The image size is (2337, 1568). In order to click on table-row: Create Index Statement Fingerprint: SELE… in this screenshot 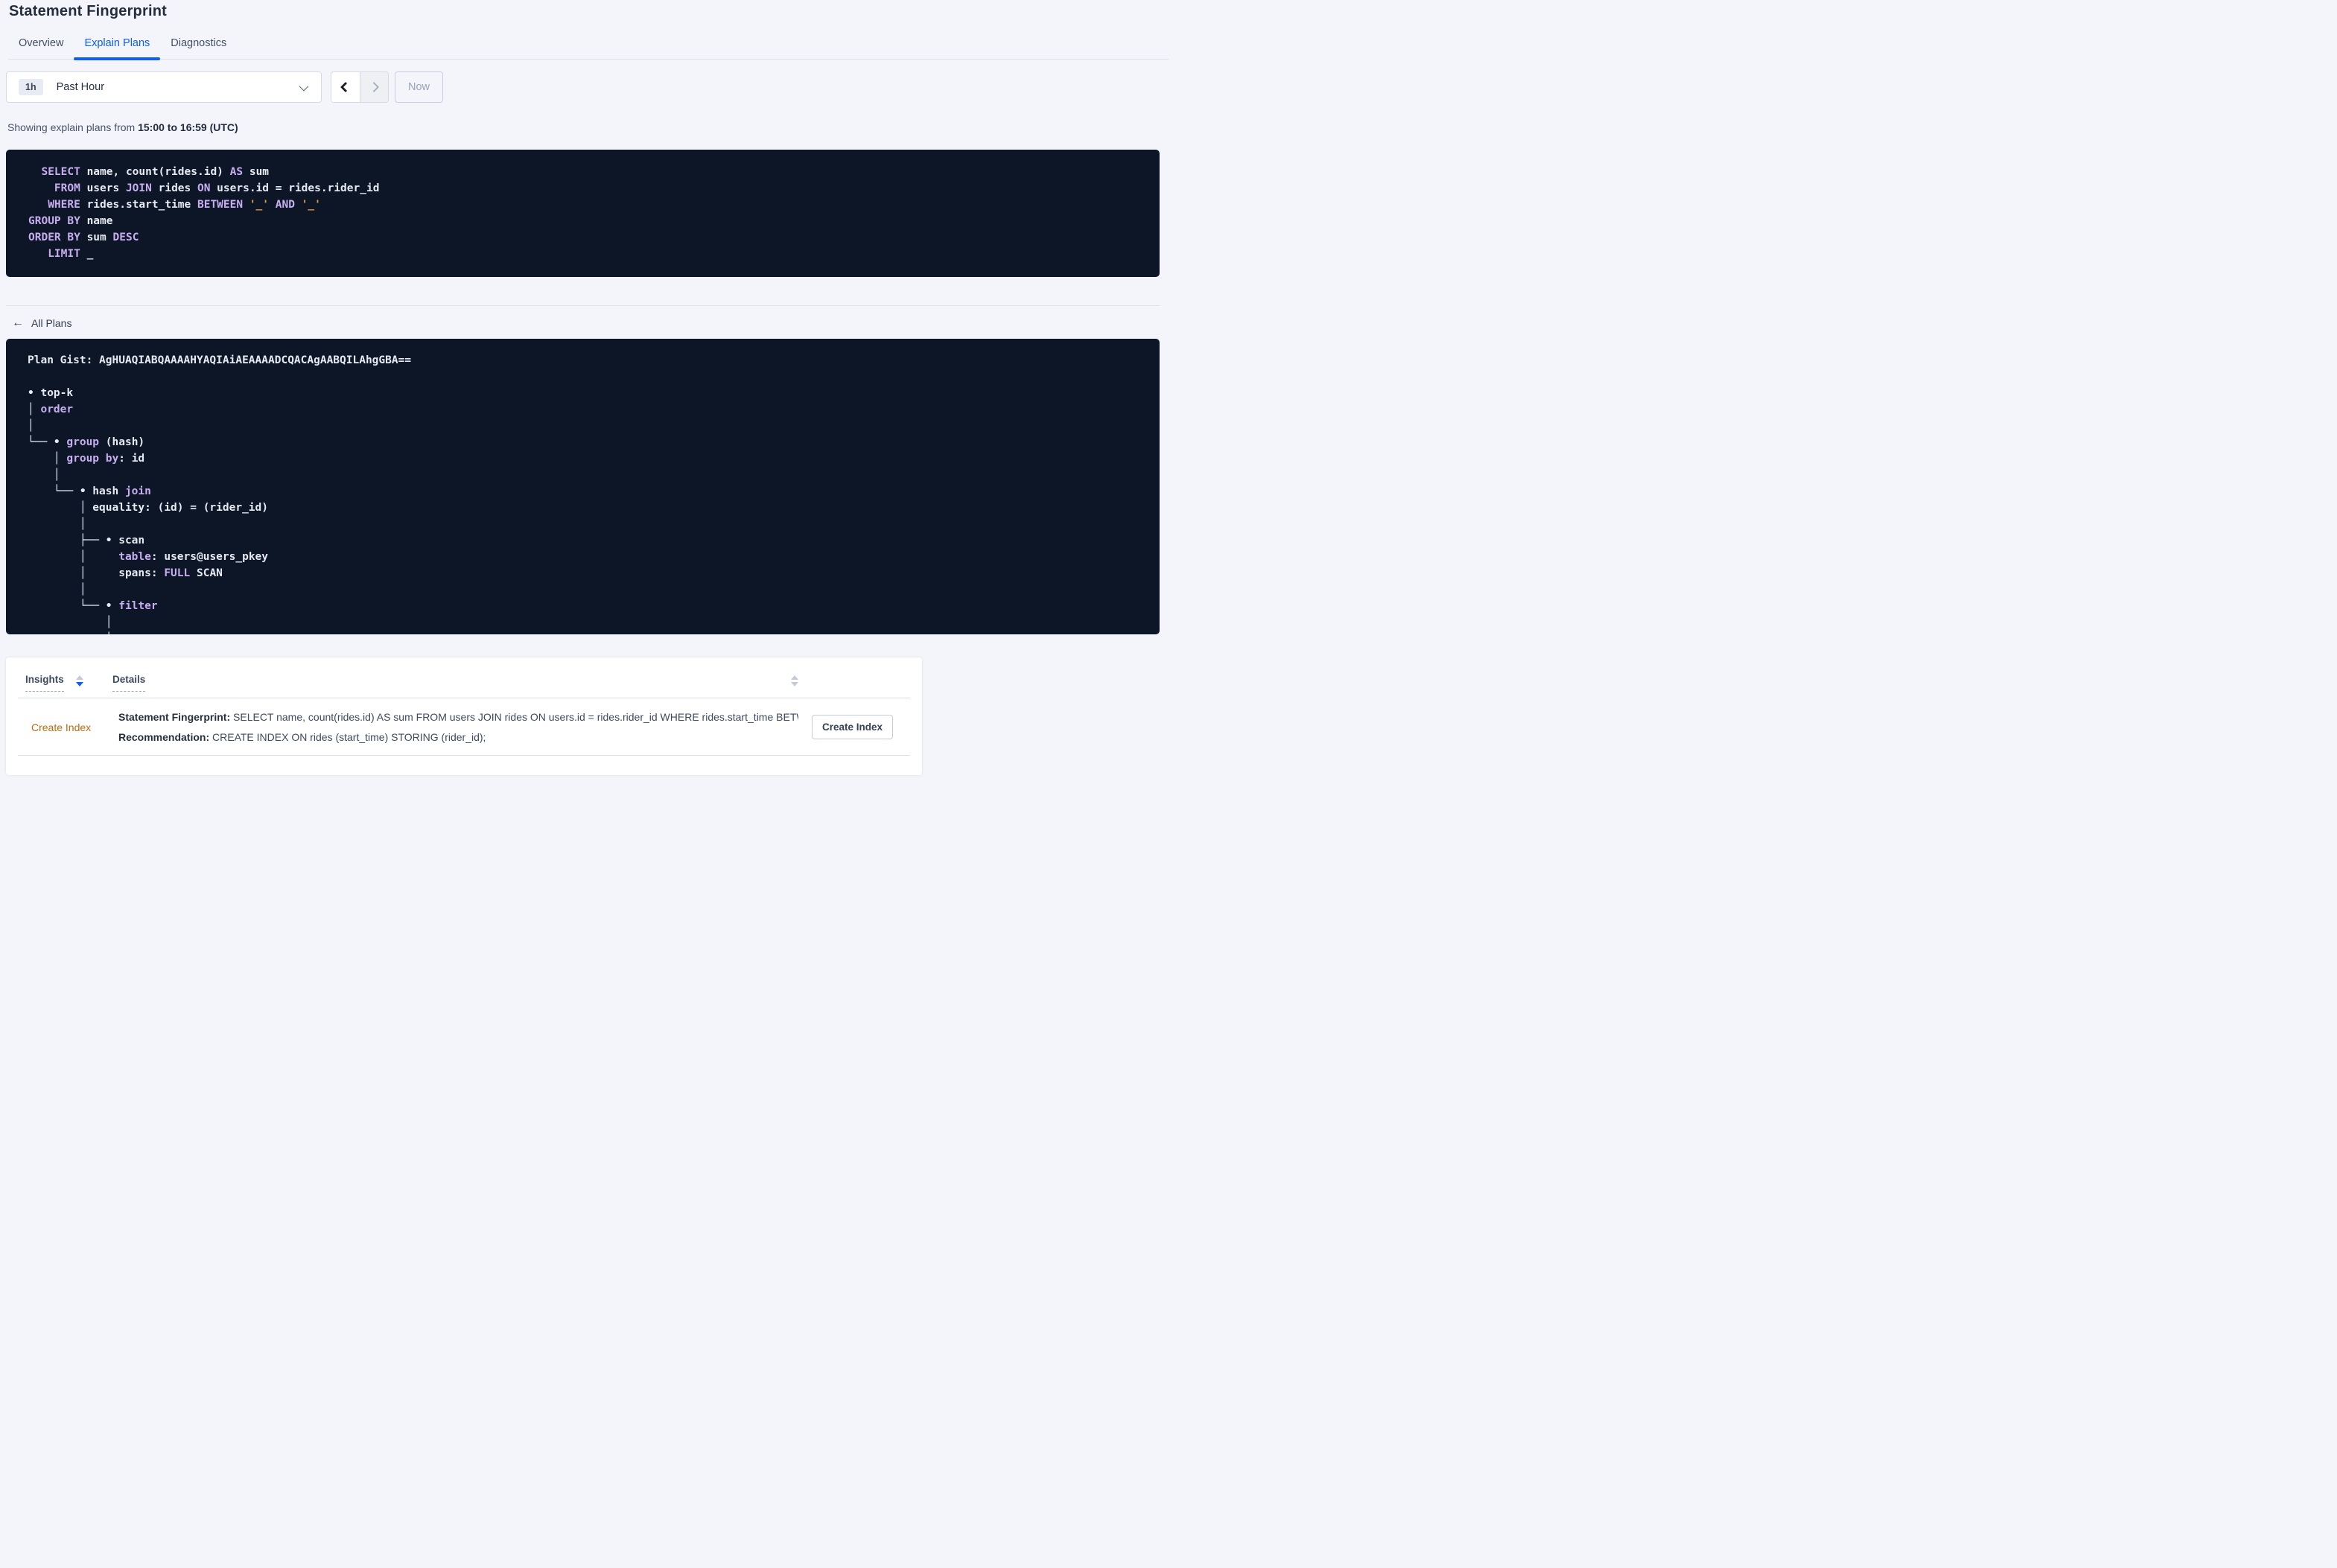, I will do `click(464, 726)`.